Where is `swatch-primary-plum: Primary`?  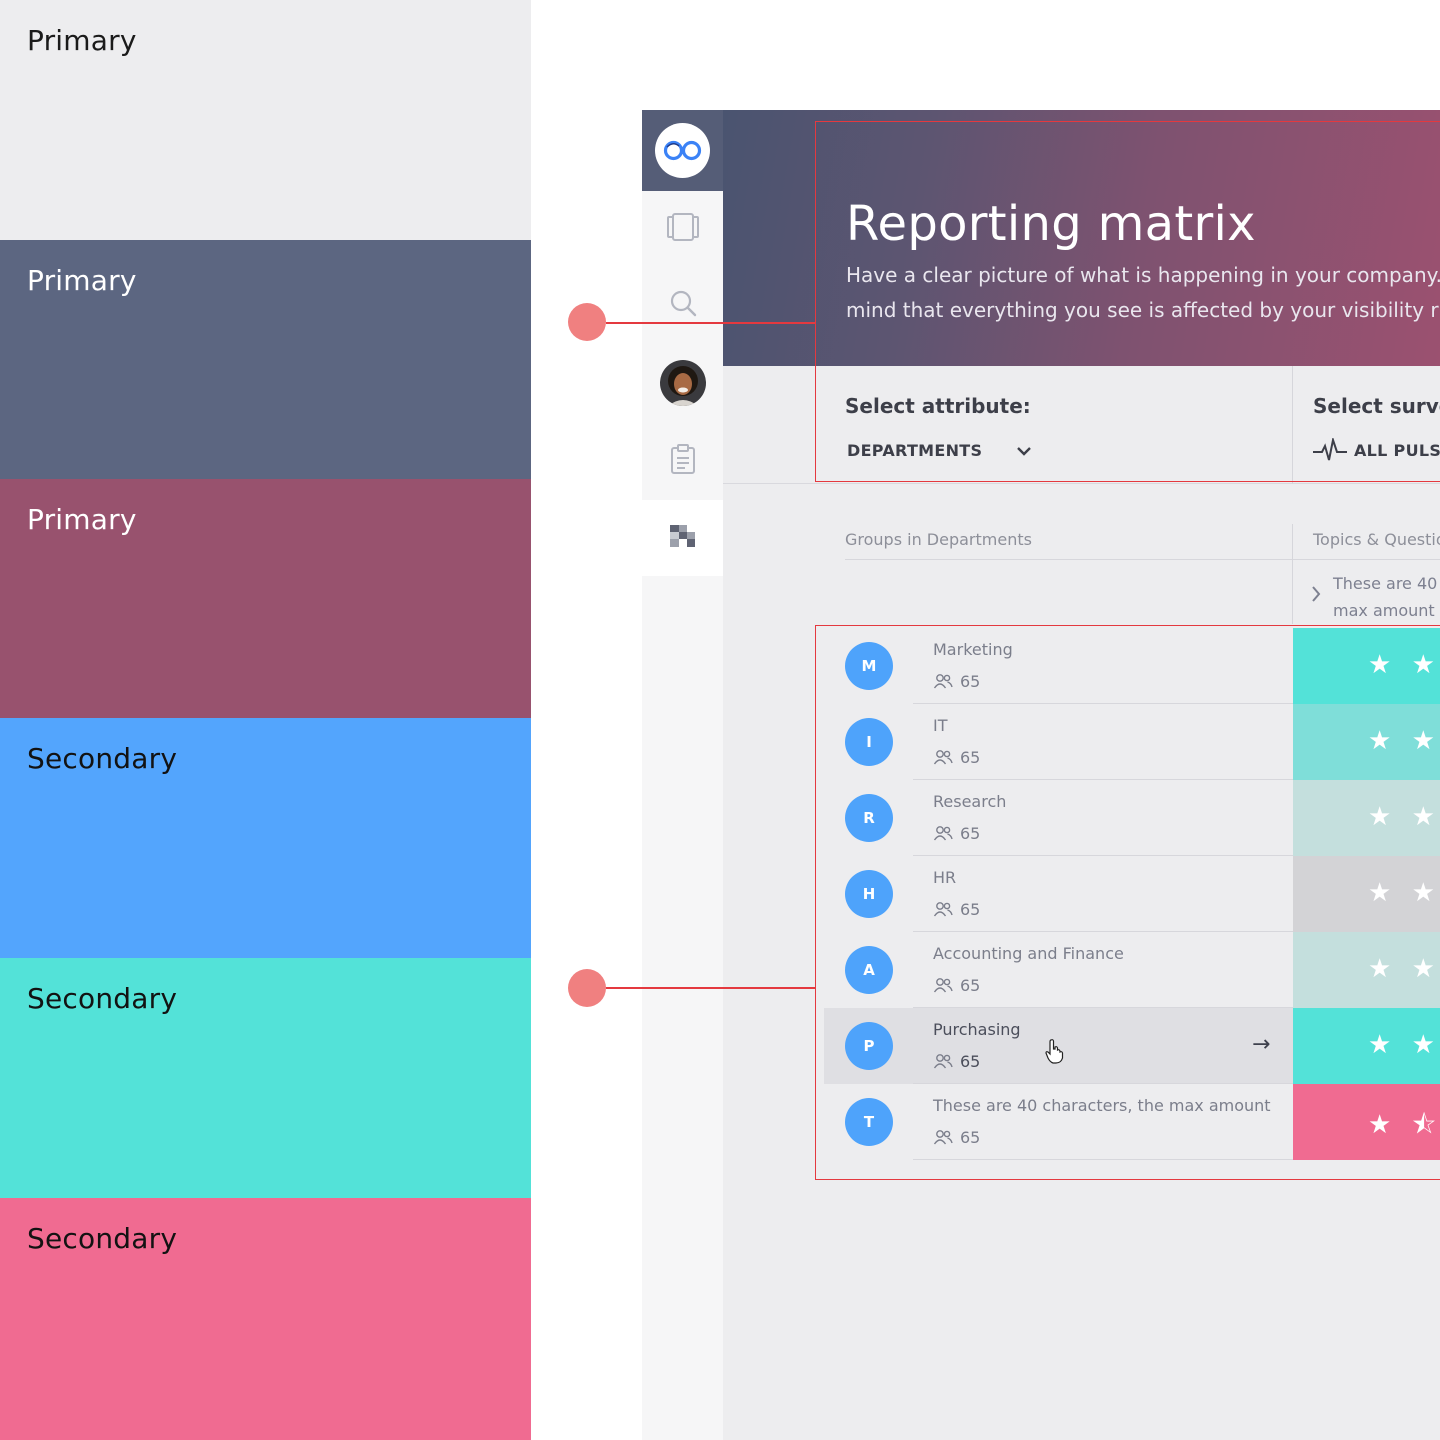 swatch-primary-plum: Primary is located at coordinates (265, 598).